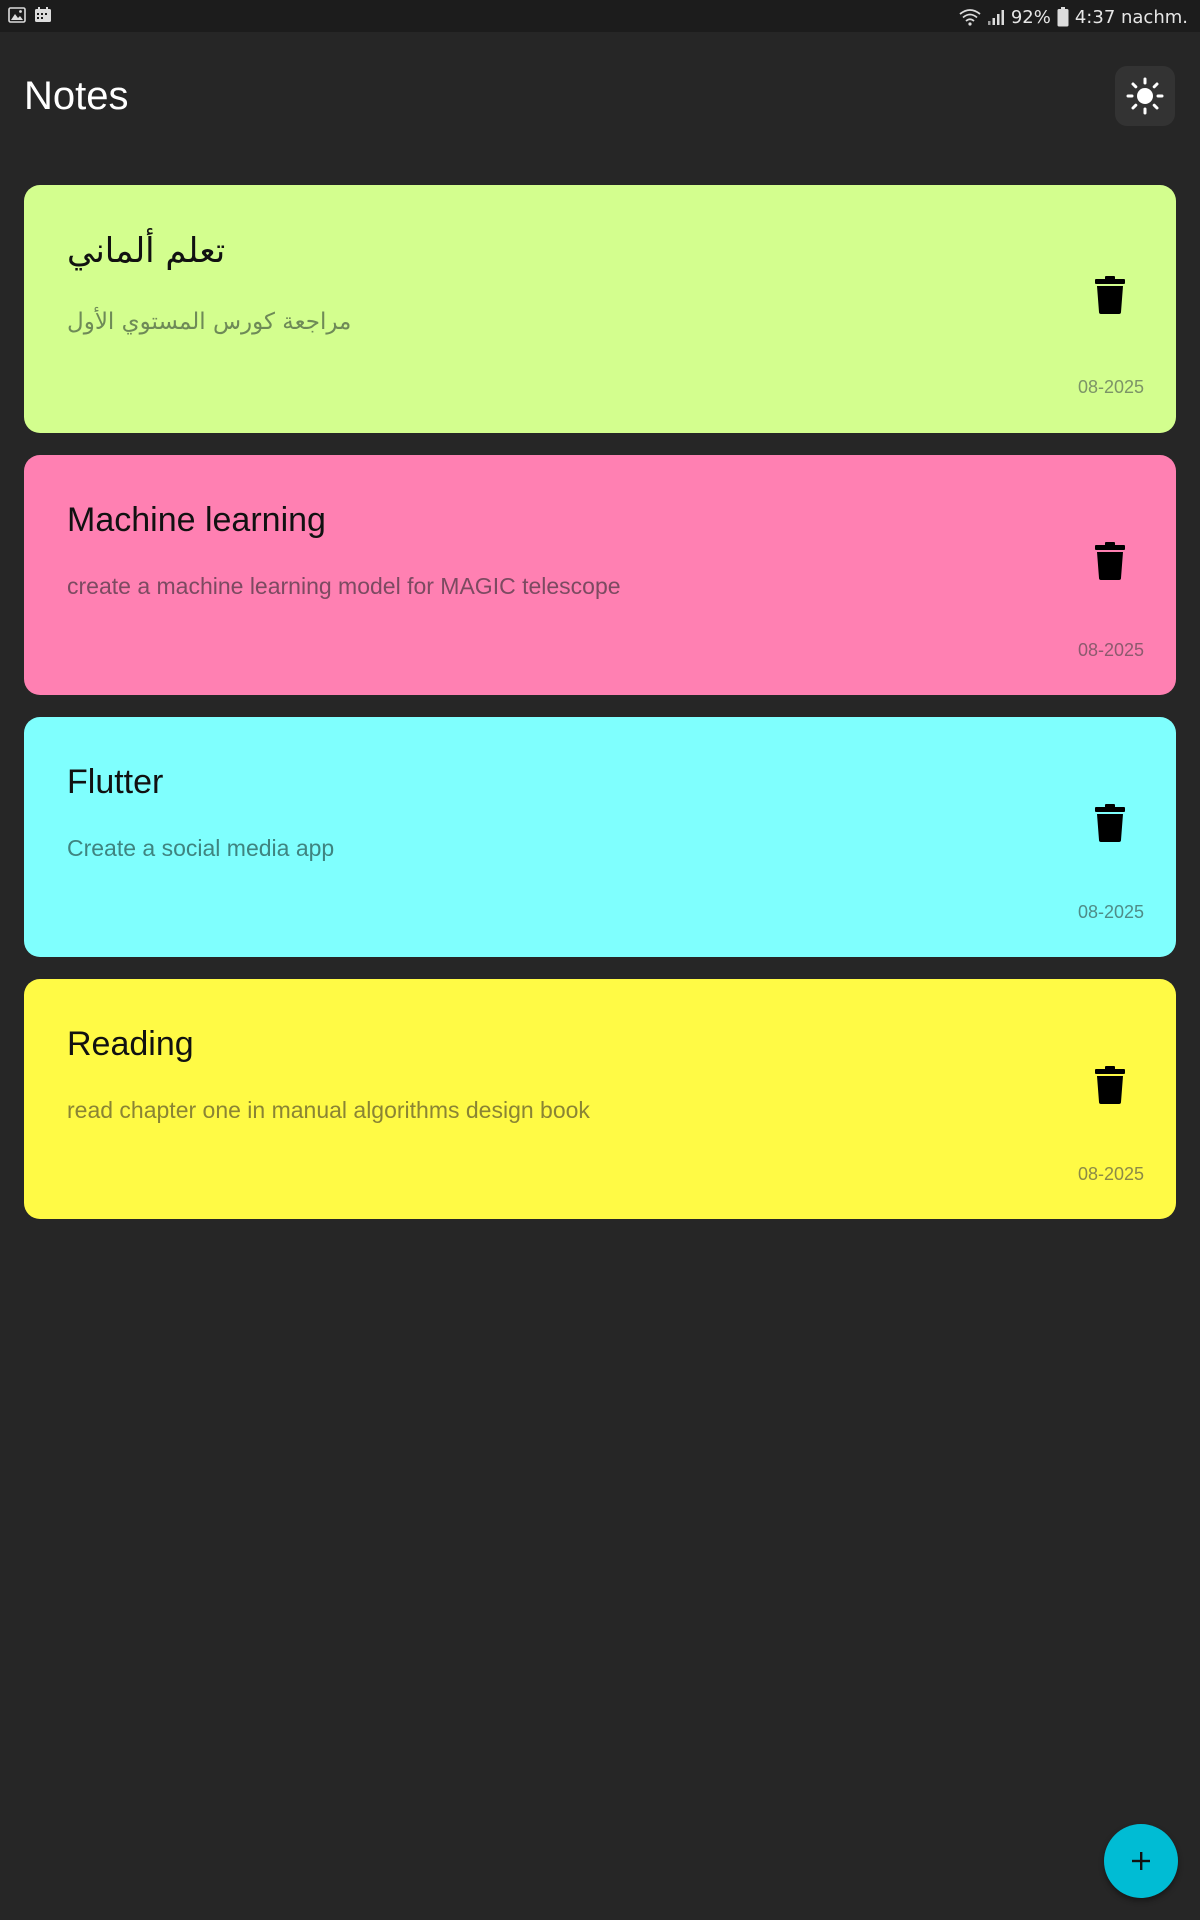 The image size is (1200, 1920). I want to click on note-title: Flutter, so click(115, 782).